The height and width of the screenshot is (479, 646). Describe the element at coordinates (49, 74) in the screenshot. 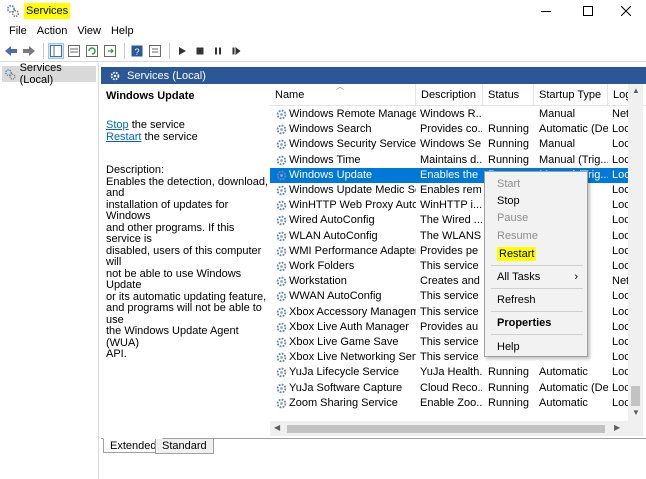

I see `tree-item-services-local: Services (Local)` at that location.